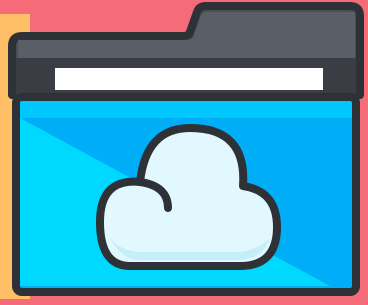 This screenshot has height=305, width=368. What do you see at coordinates (189, 79) in the screenshot?
I see `paper-sheet` at bounding box center [189, 79].